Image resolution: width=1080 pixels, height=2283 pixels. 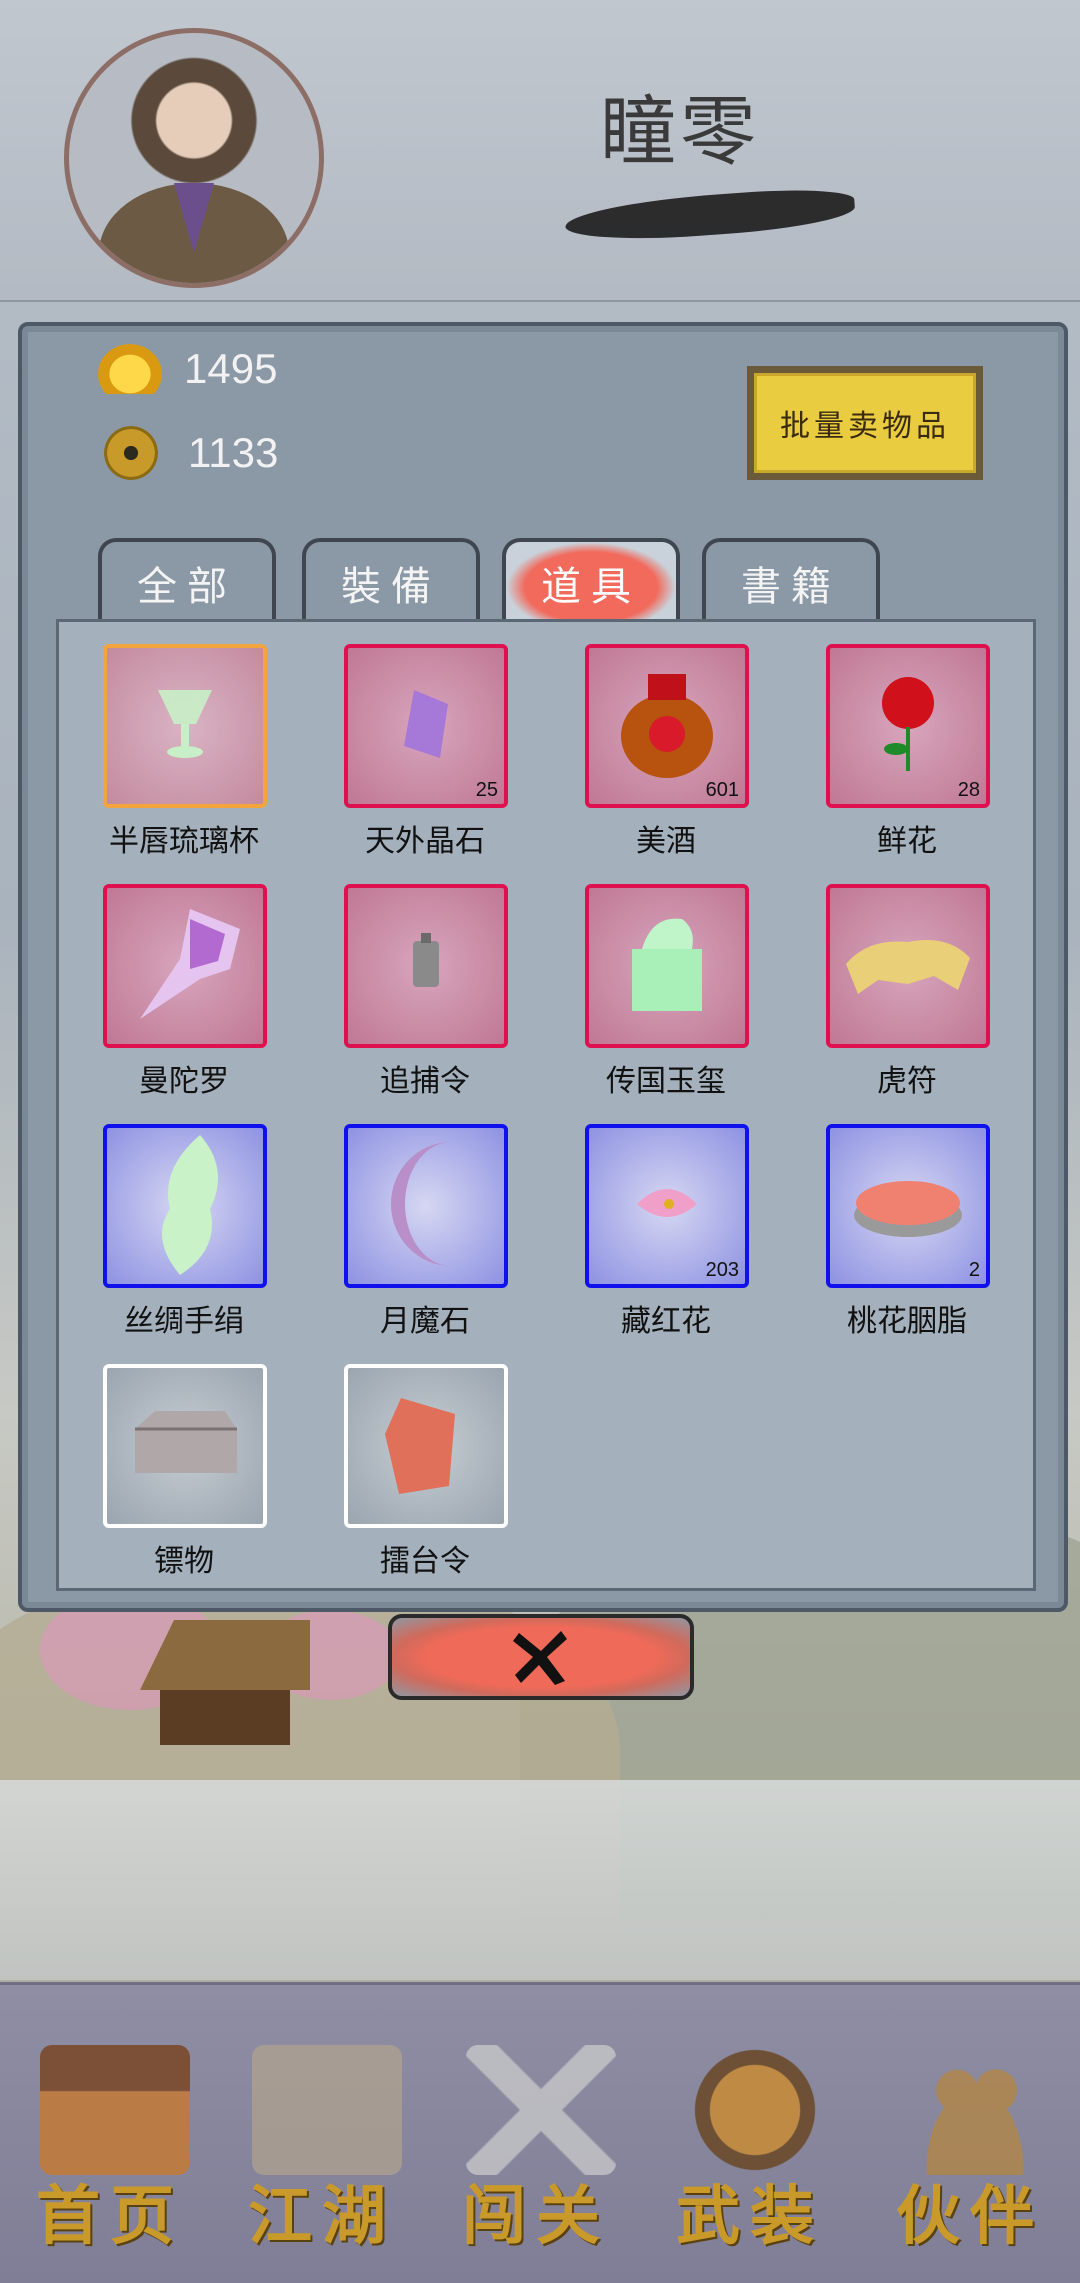 What do you see at coordinates (755, 2110) in the screenshot?
I see `armor-icon` at bounding box center [755, 2110].